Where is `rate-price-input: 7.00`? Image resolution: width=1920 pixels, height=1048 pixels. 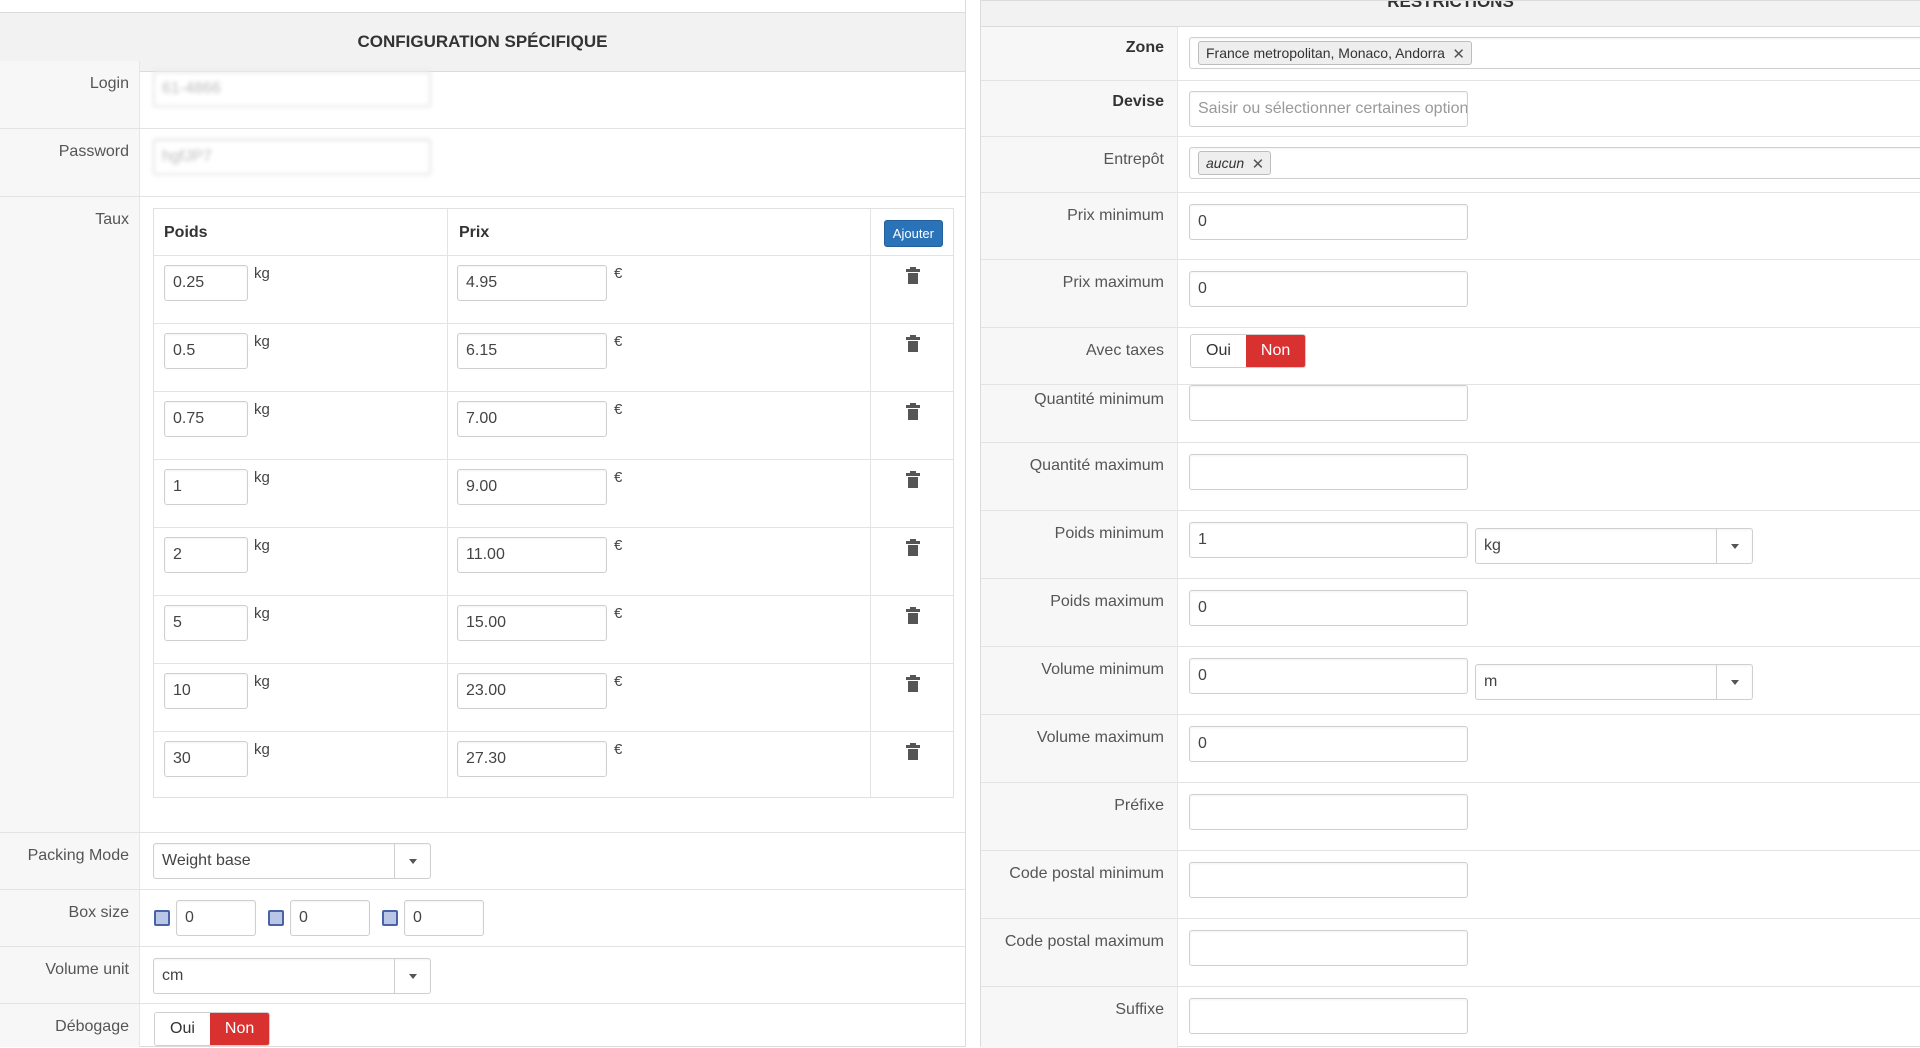
rate-price-input: 7.00 is located at coordinates (532, 419).